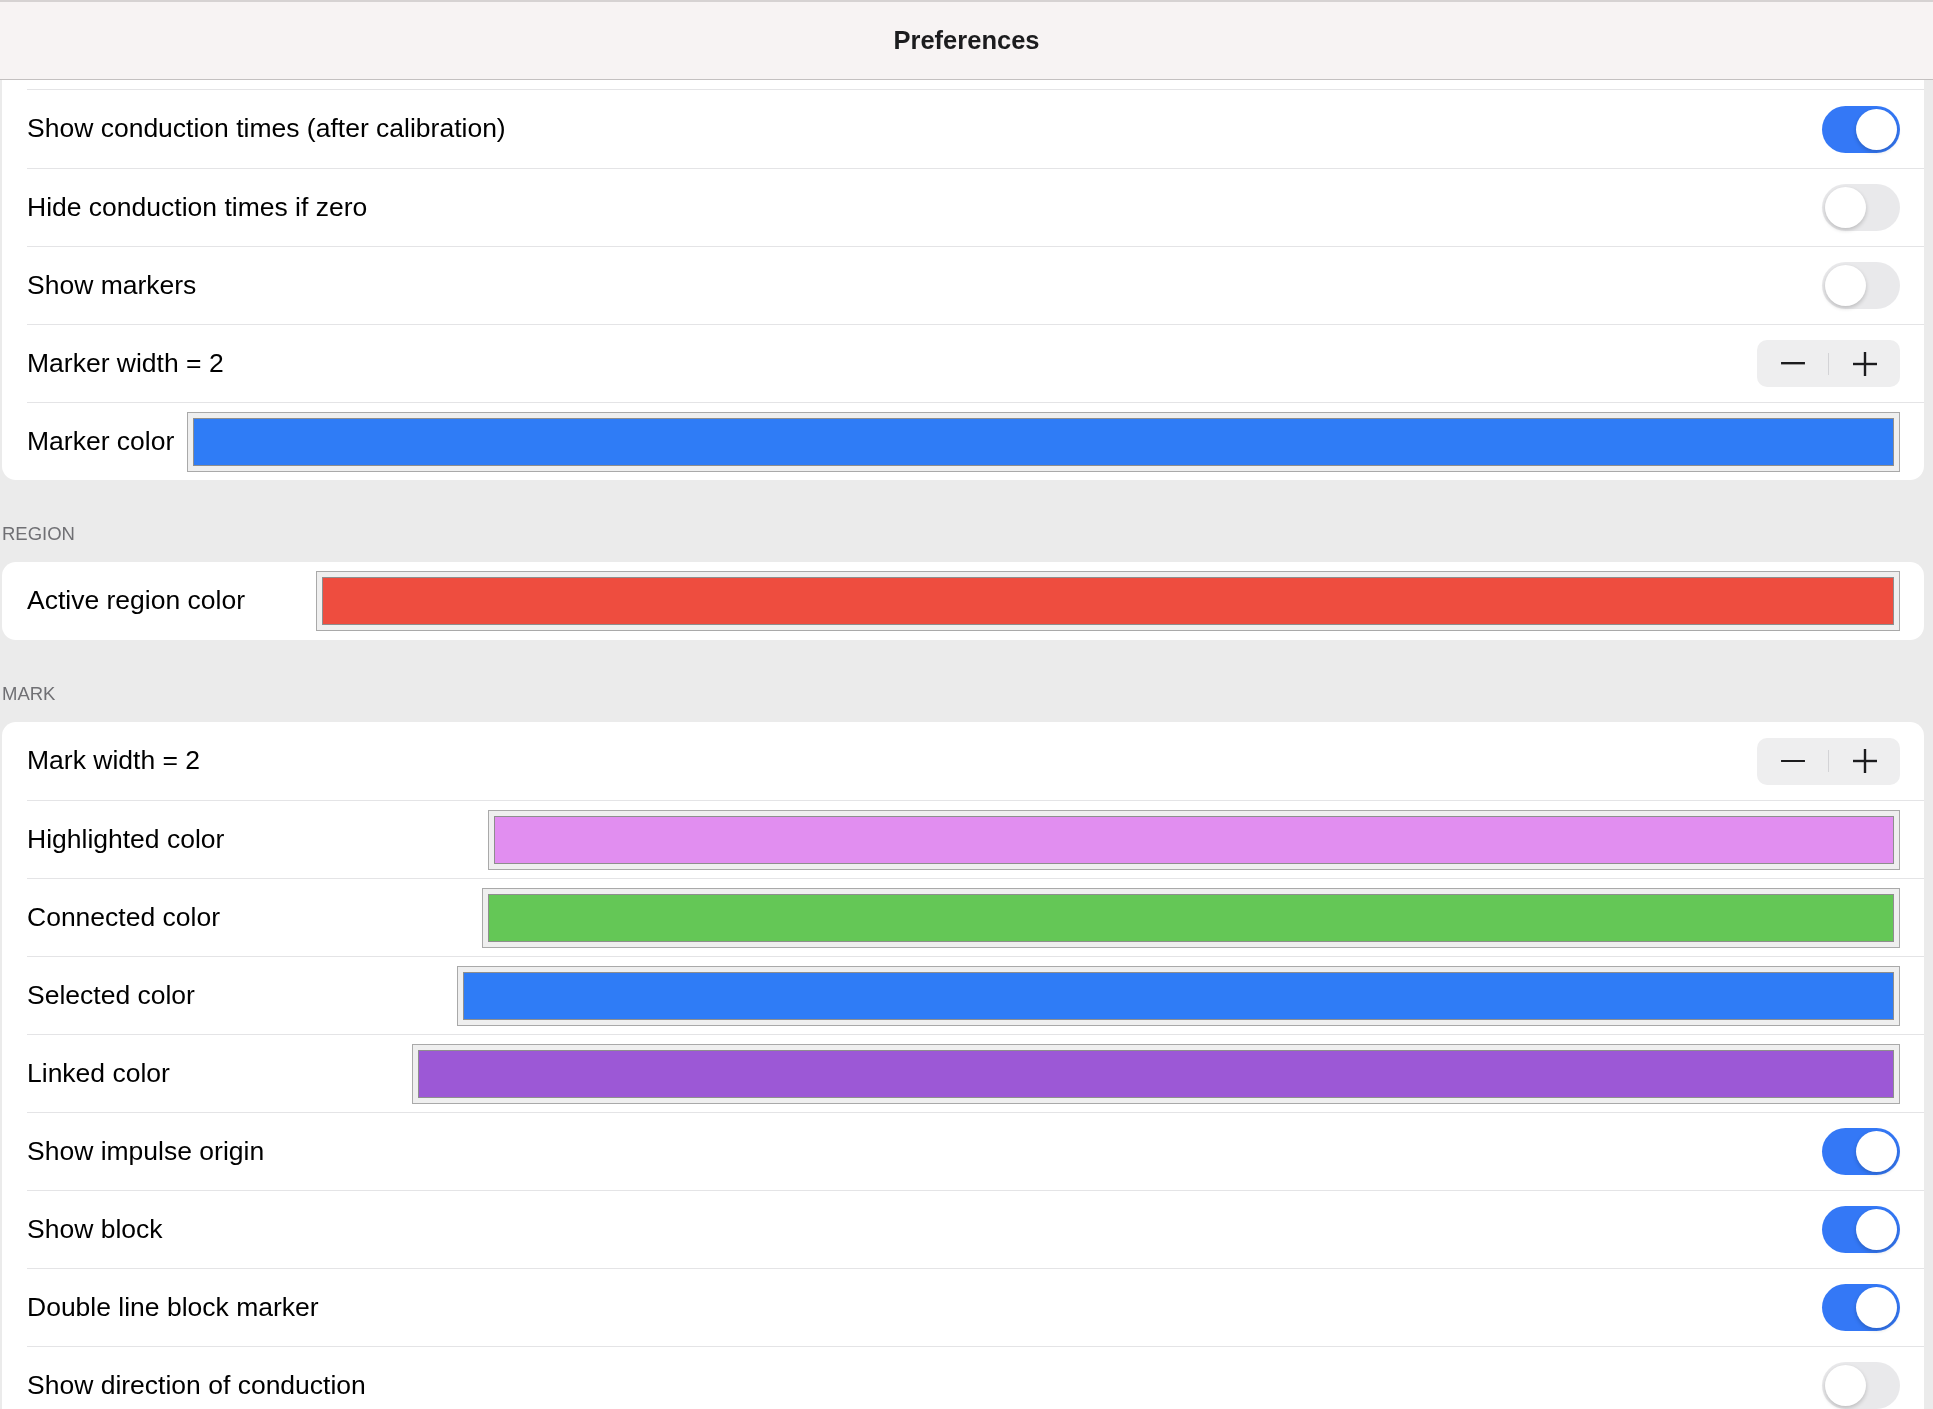  What do you see at coordinates (99, 1073) in the screenshot?
I see `setting-label: Linked color` at bounding box center [99, 1073].